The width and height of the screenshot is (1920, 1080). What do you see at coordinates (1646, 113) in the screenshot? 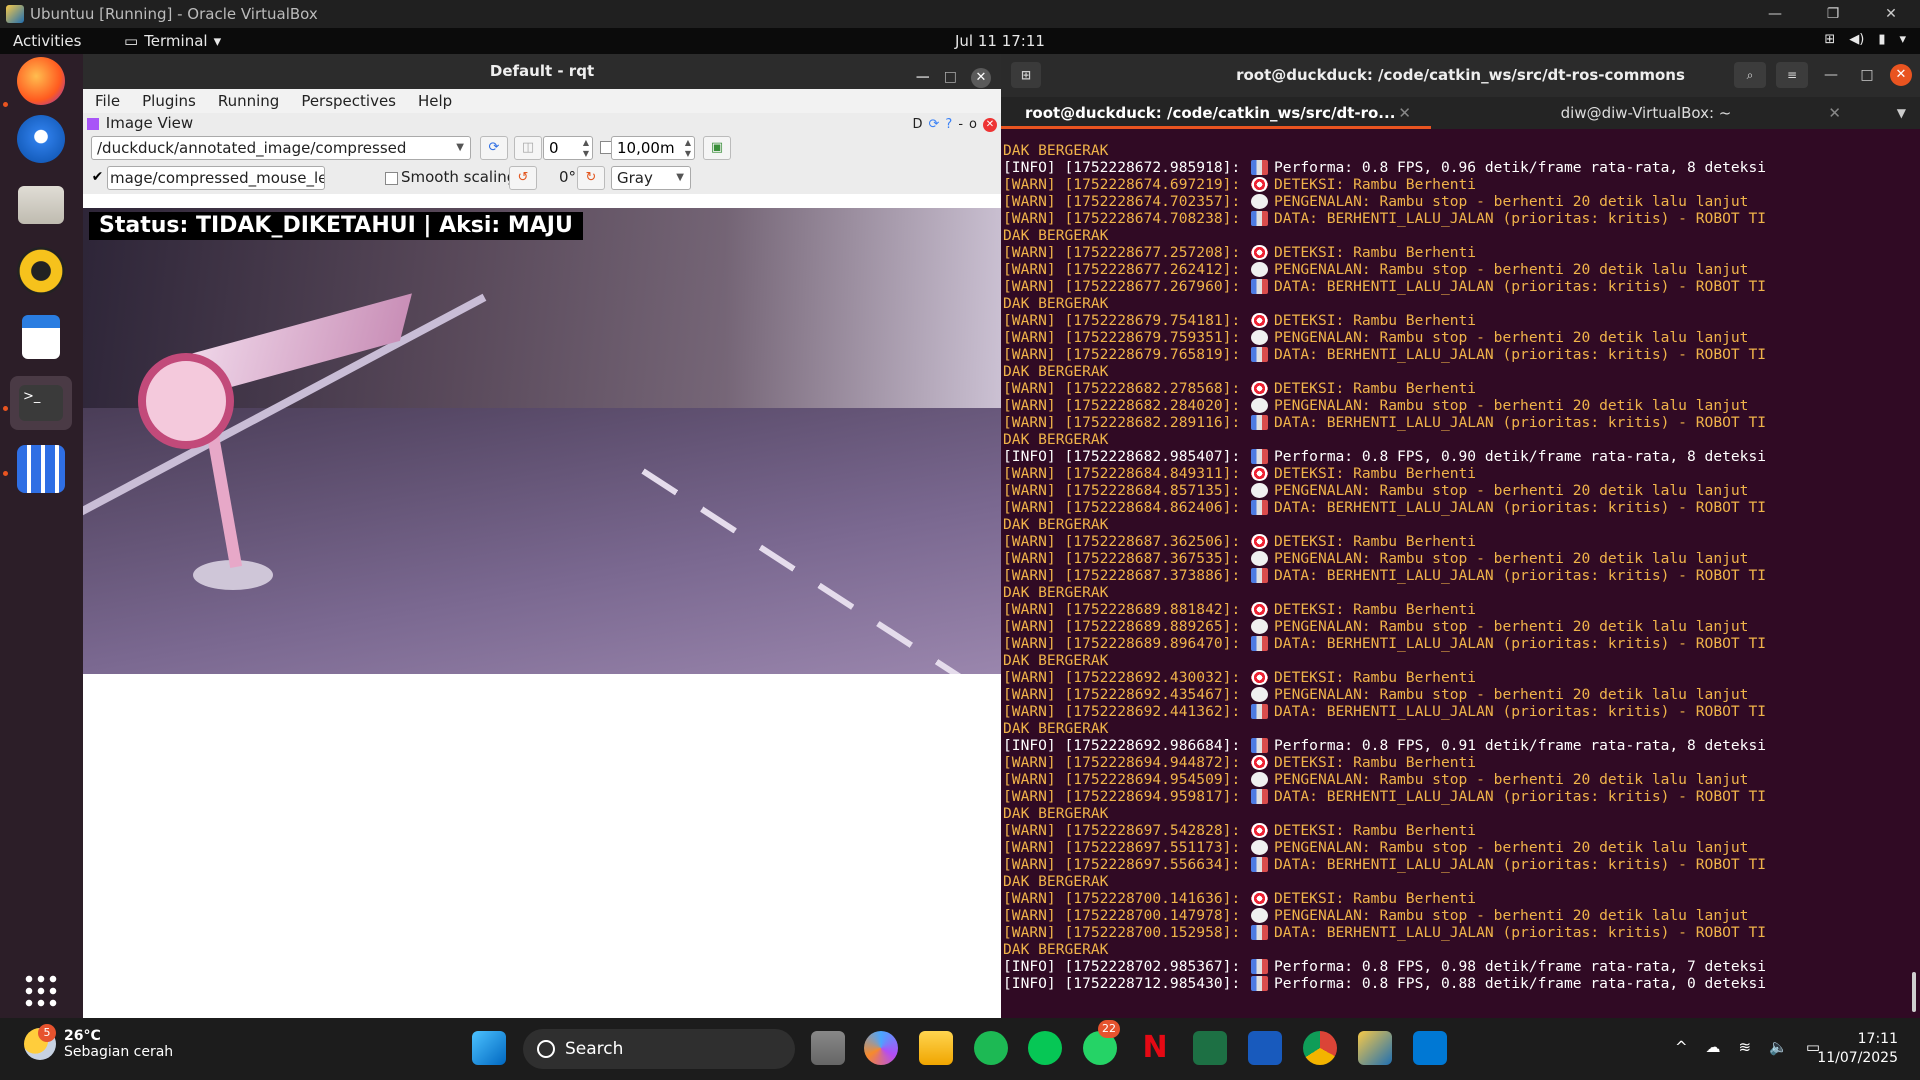
I see `tab-diw: diw@diw-VirtualBox: ~ ✕` at bounding box center [1646, 113].